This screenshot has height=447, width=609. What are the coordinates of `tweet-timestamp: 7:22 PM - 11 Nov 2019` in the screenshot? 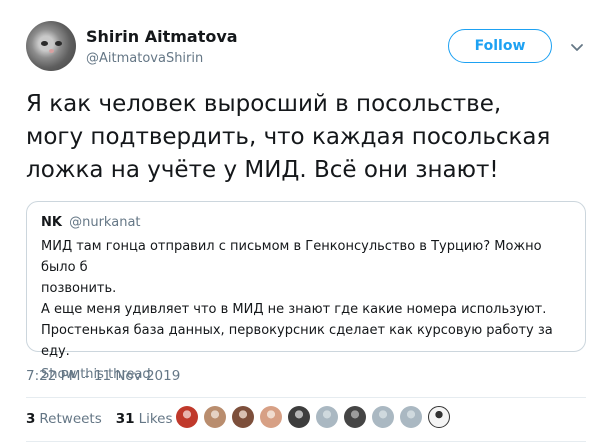 It's located at (103, 376).